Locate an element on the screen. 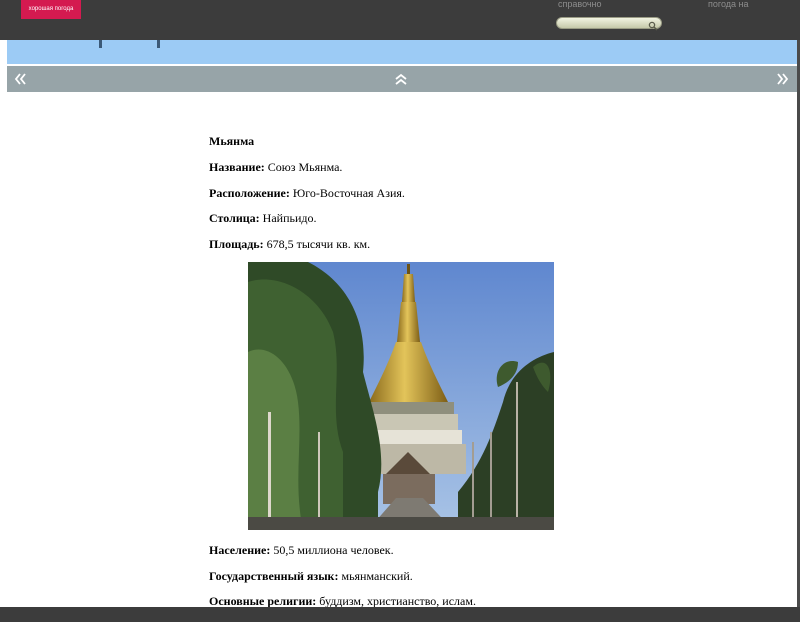 The height and width of the screenshot is (622, 800). info-value: буддизм, христианство, ислам. is located at coordinates (396, 601).